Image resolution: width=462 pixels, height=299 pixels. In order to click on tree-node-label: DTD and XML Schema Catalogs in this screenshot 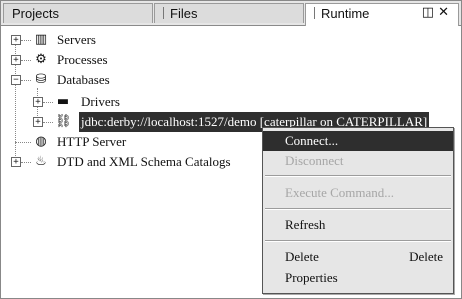, I will do `click(144, 161)`.